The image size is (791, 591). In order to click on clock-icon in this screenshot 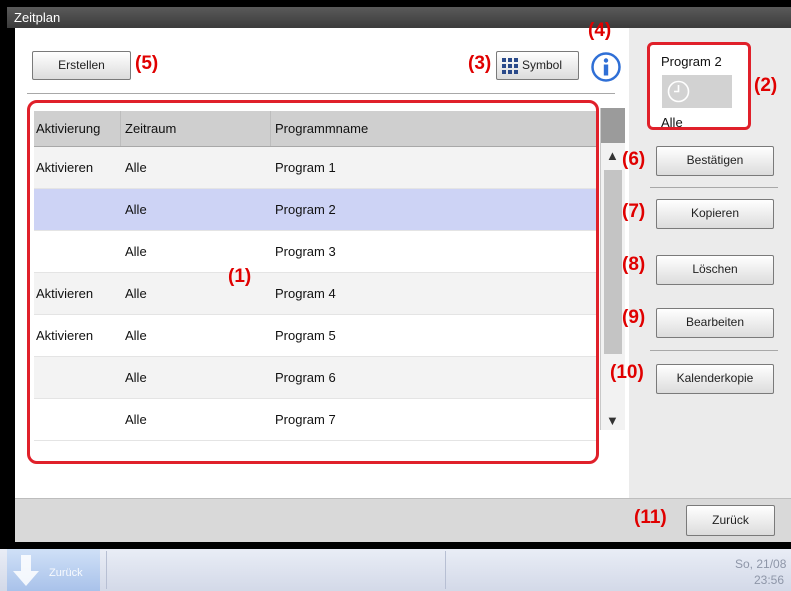, I will do `click(678, 91)`.